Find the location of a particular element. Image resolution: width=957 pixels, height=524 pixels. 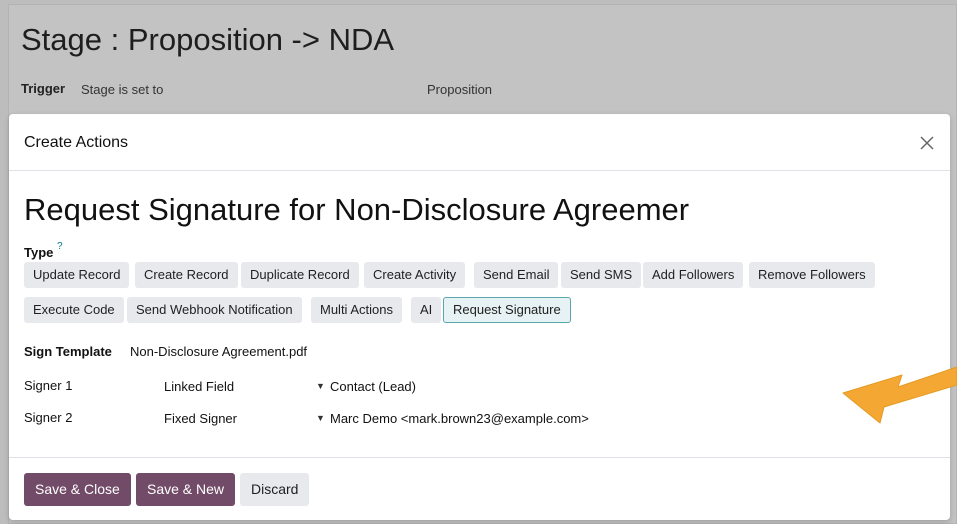

dialog-title: Create Actions is located at coordinates (76, 142).